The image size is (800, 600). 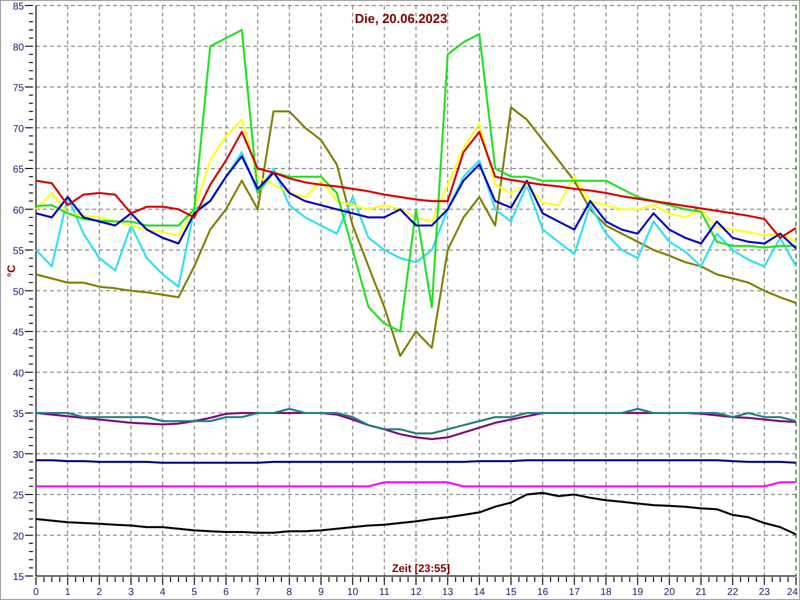 What do you see at coordinates (18, 251) in the screenshot?
I see `axis-tick-label: 55` at bounding box center [18, 251].